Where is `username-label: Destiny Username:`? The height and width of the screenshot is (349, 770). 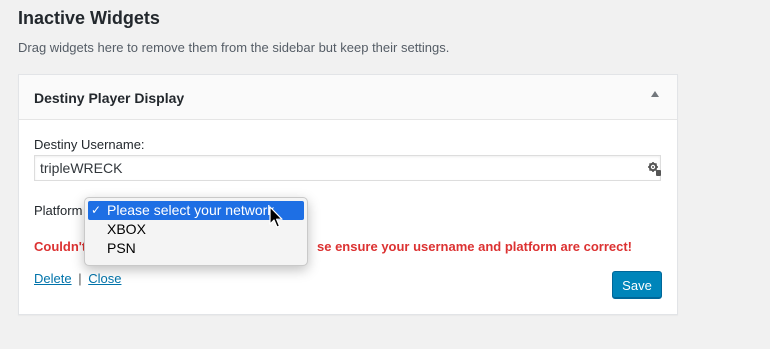 username-label: Destiny Username: is located at coordinates (89, 144).